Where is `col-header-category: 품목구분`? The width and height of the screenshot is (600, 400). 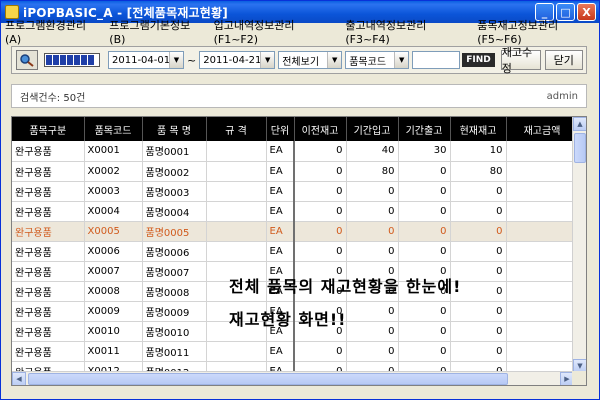 col-header-category: 품목구분 is located at coordinates (48, 129).